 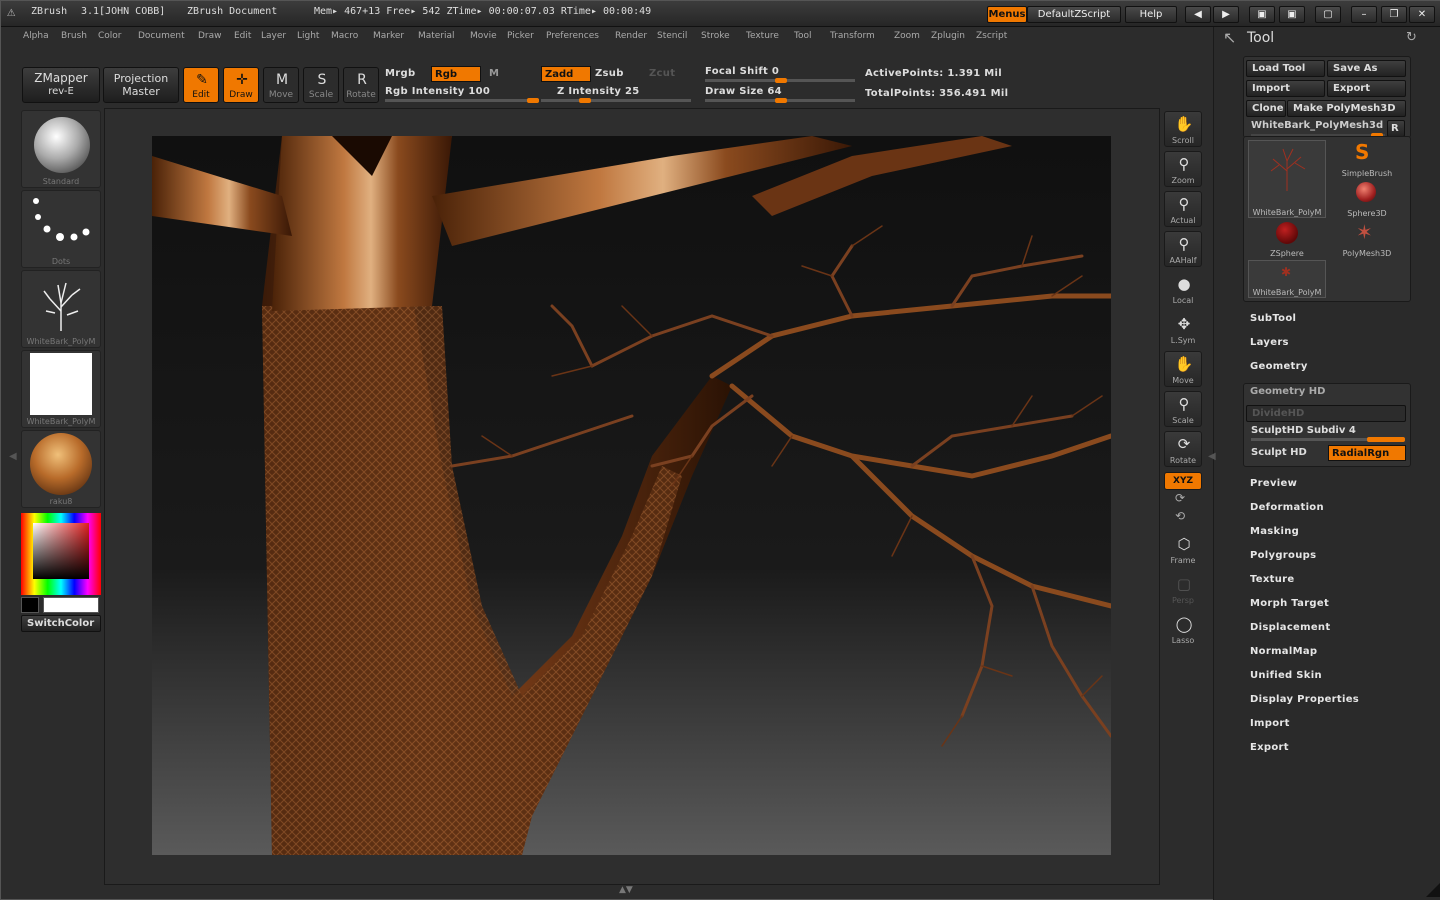 What do you see at coordinates (1367, 199) in the screenshot?
I see `tool-grid-item-sphere3d: Sphere3D` at bounding box center [1367, 199].